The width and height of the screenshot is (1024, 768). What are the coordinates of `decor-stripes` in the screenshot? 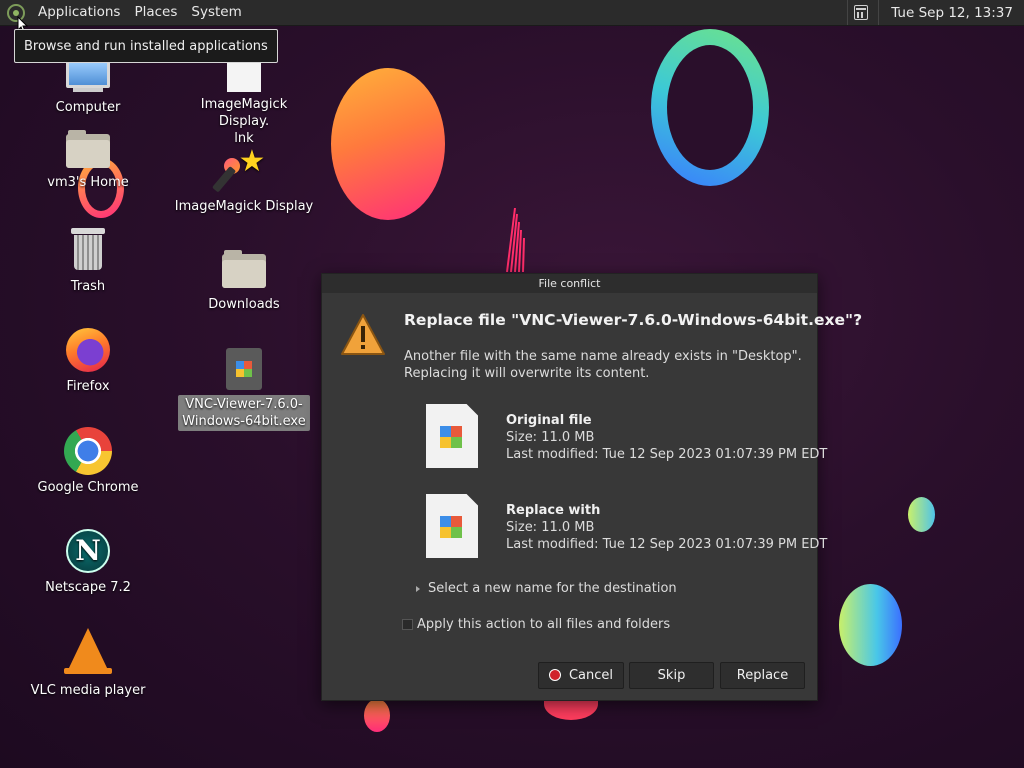 It's located at (515, 240).